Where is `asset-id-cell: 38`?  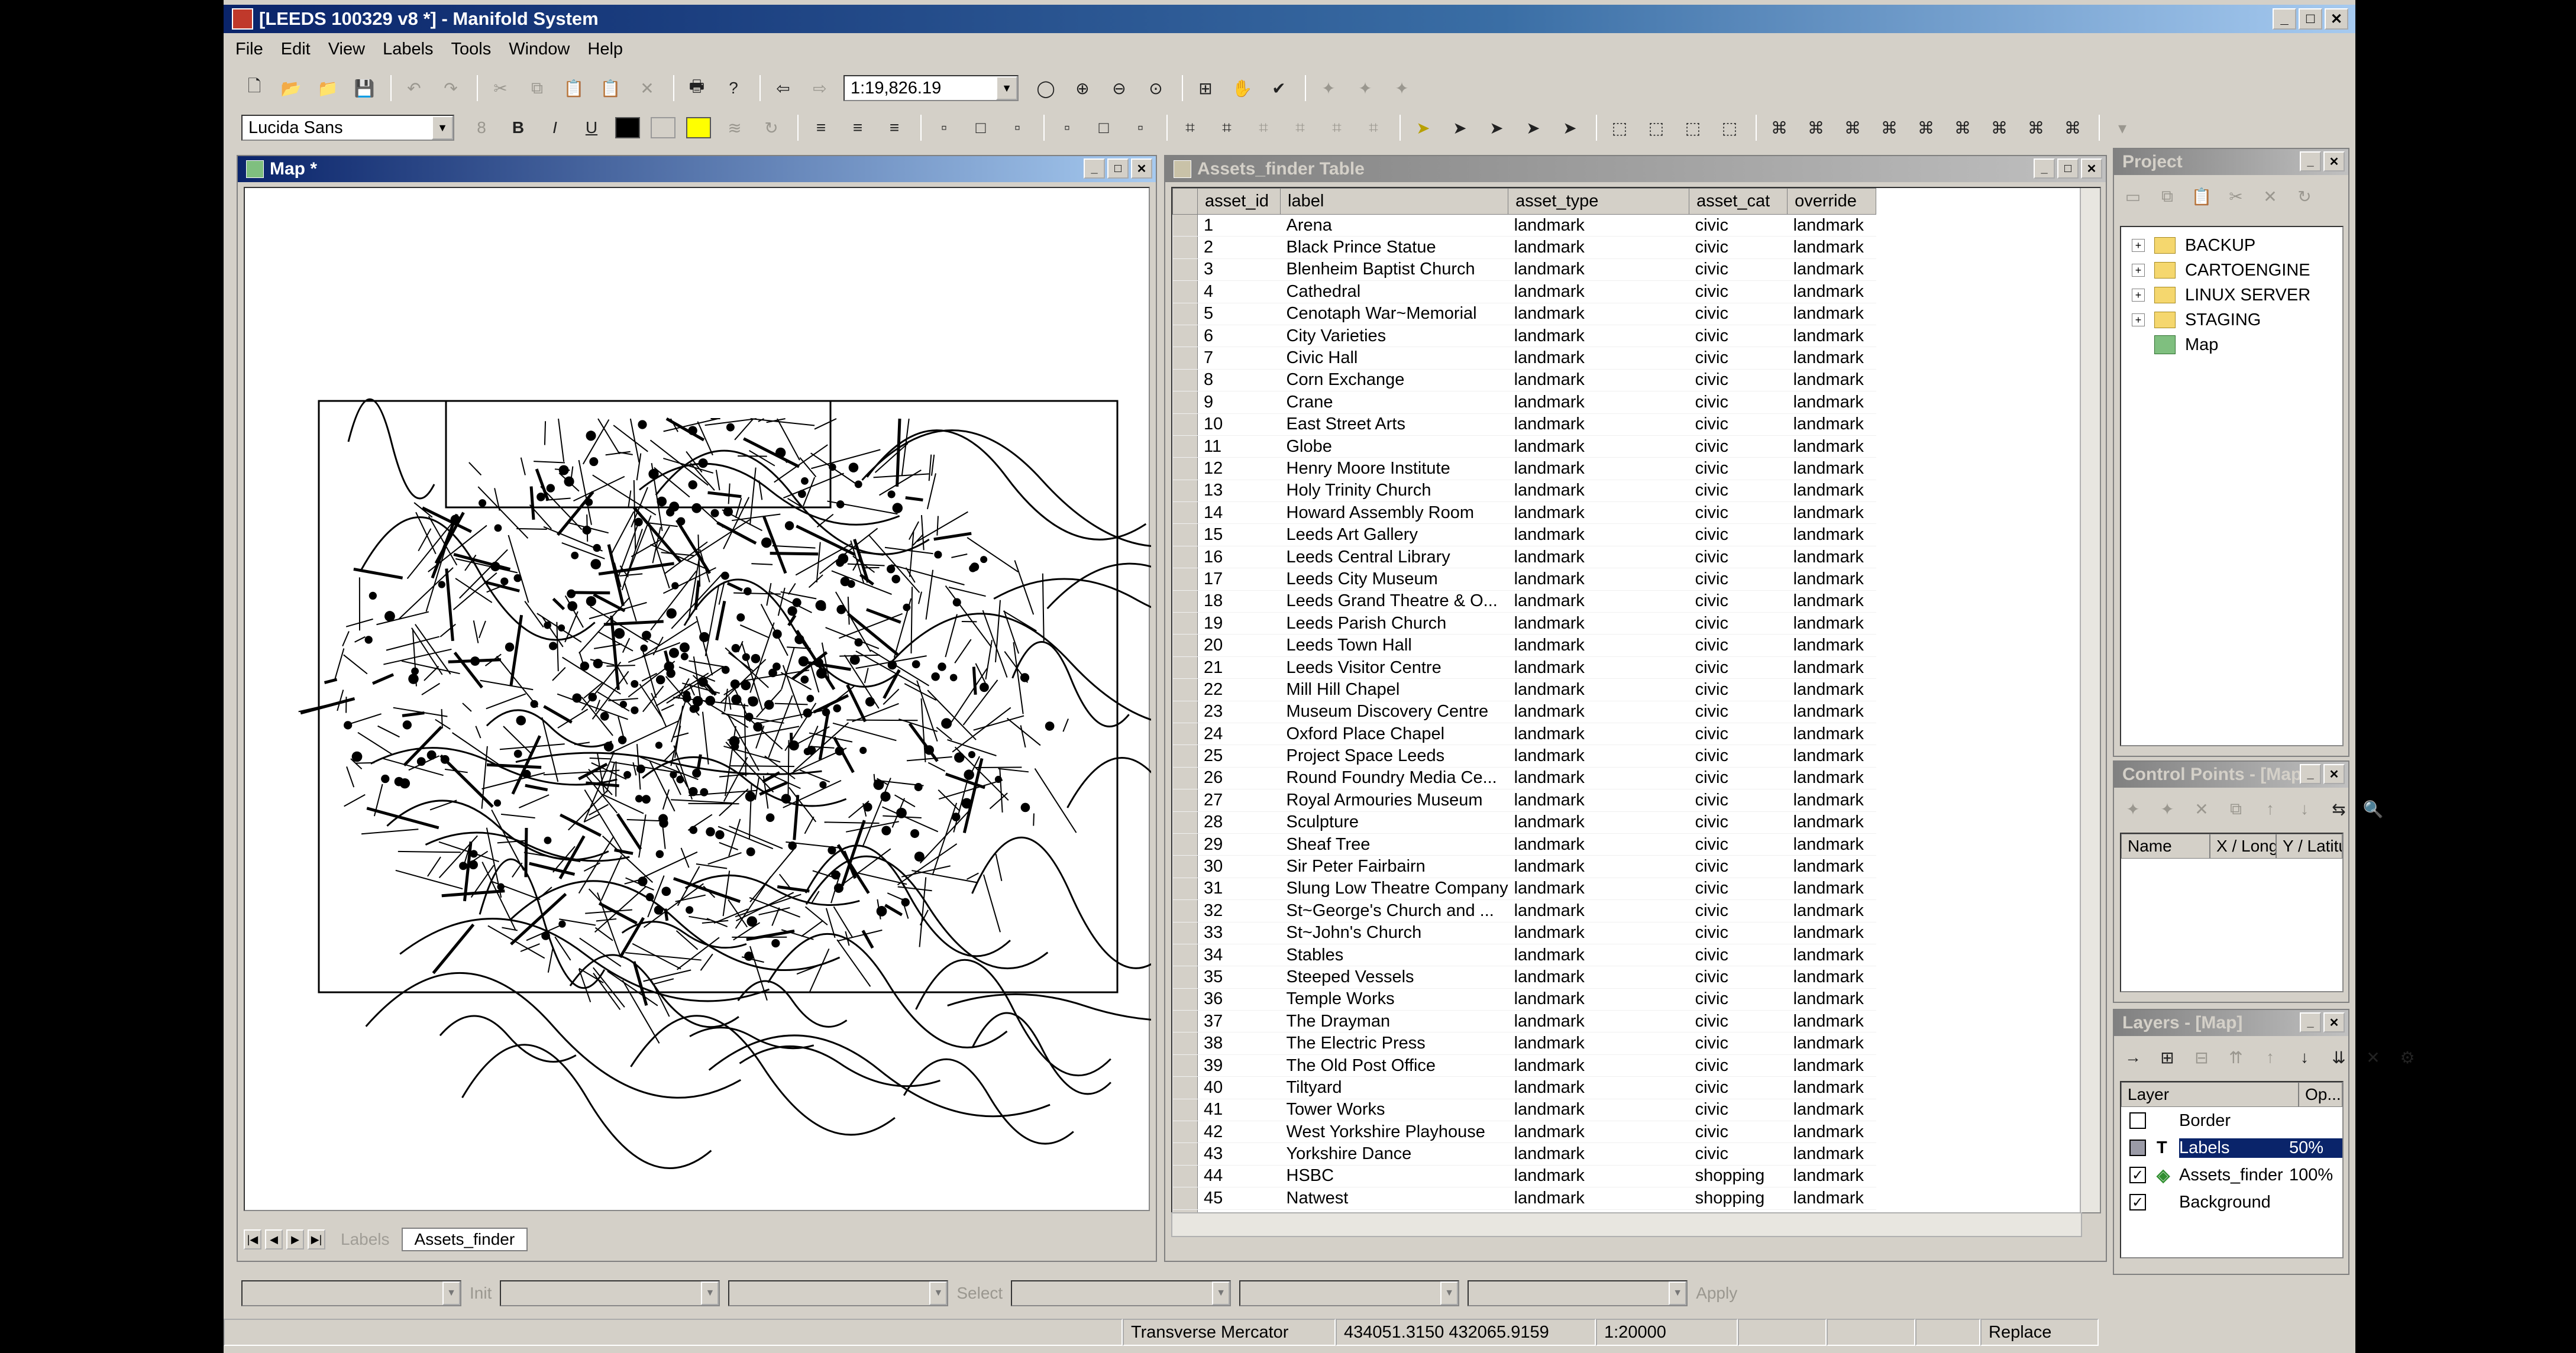 asset-id-cell: 38 is located at coordinates (1239, 1043).